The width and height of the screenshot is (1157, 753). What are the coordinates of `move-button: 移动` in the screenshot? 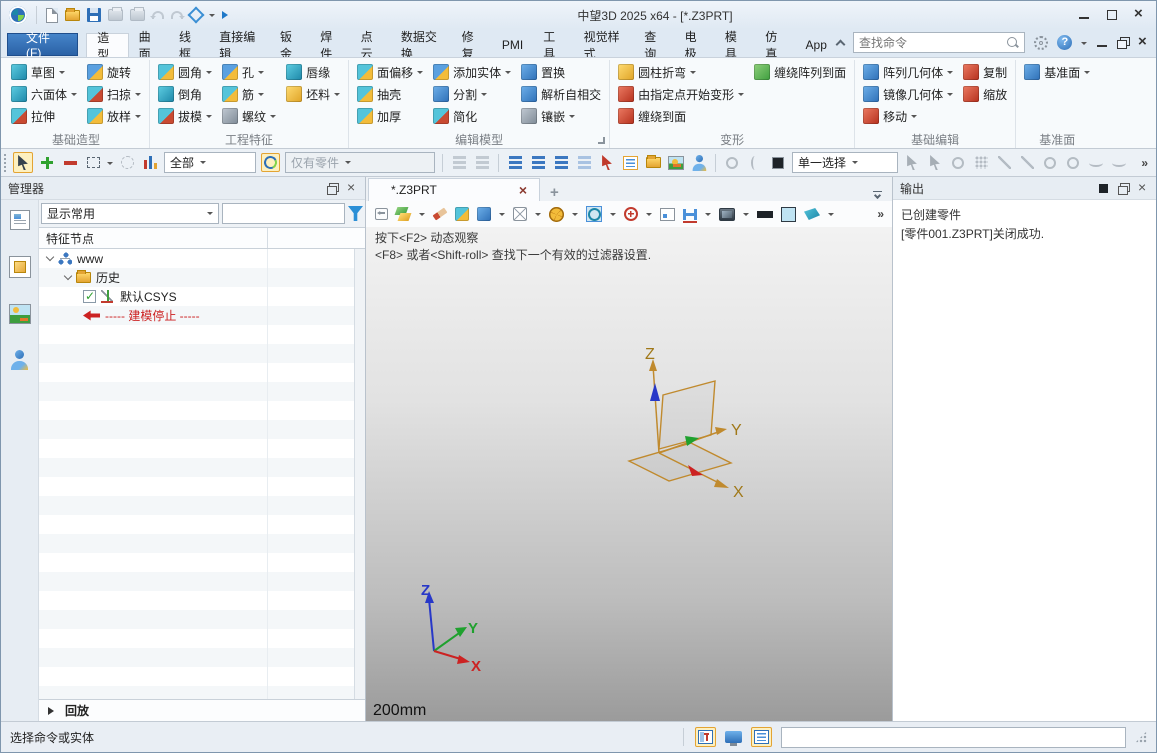 It's located at (908, 116).